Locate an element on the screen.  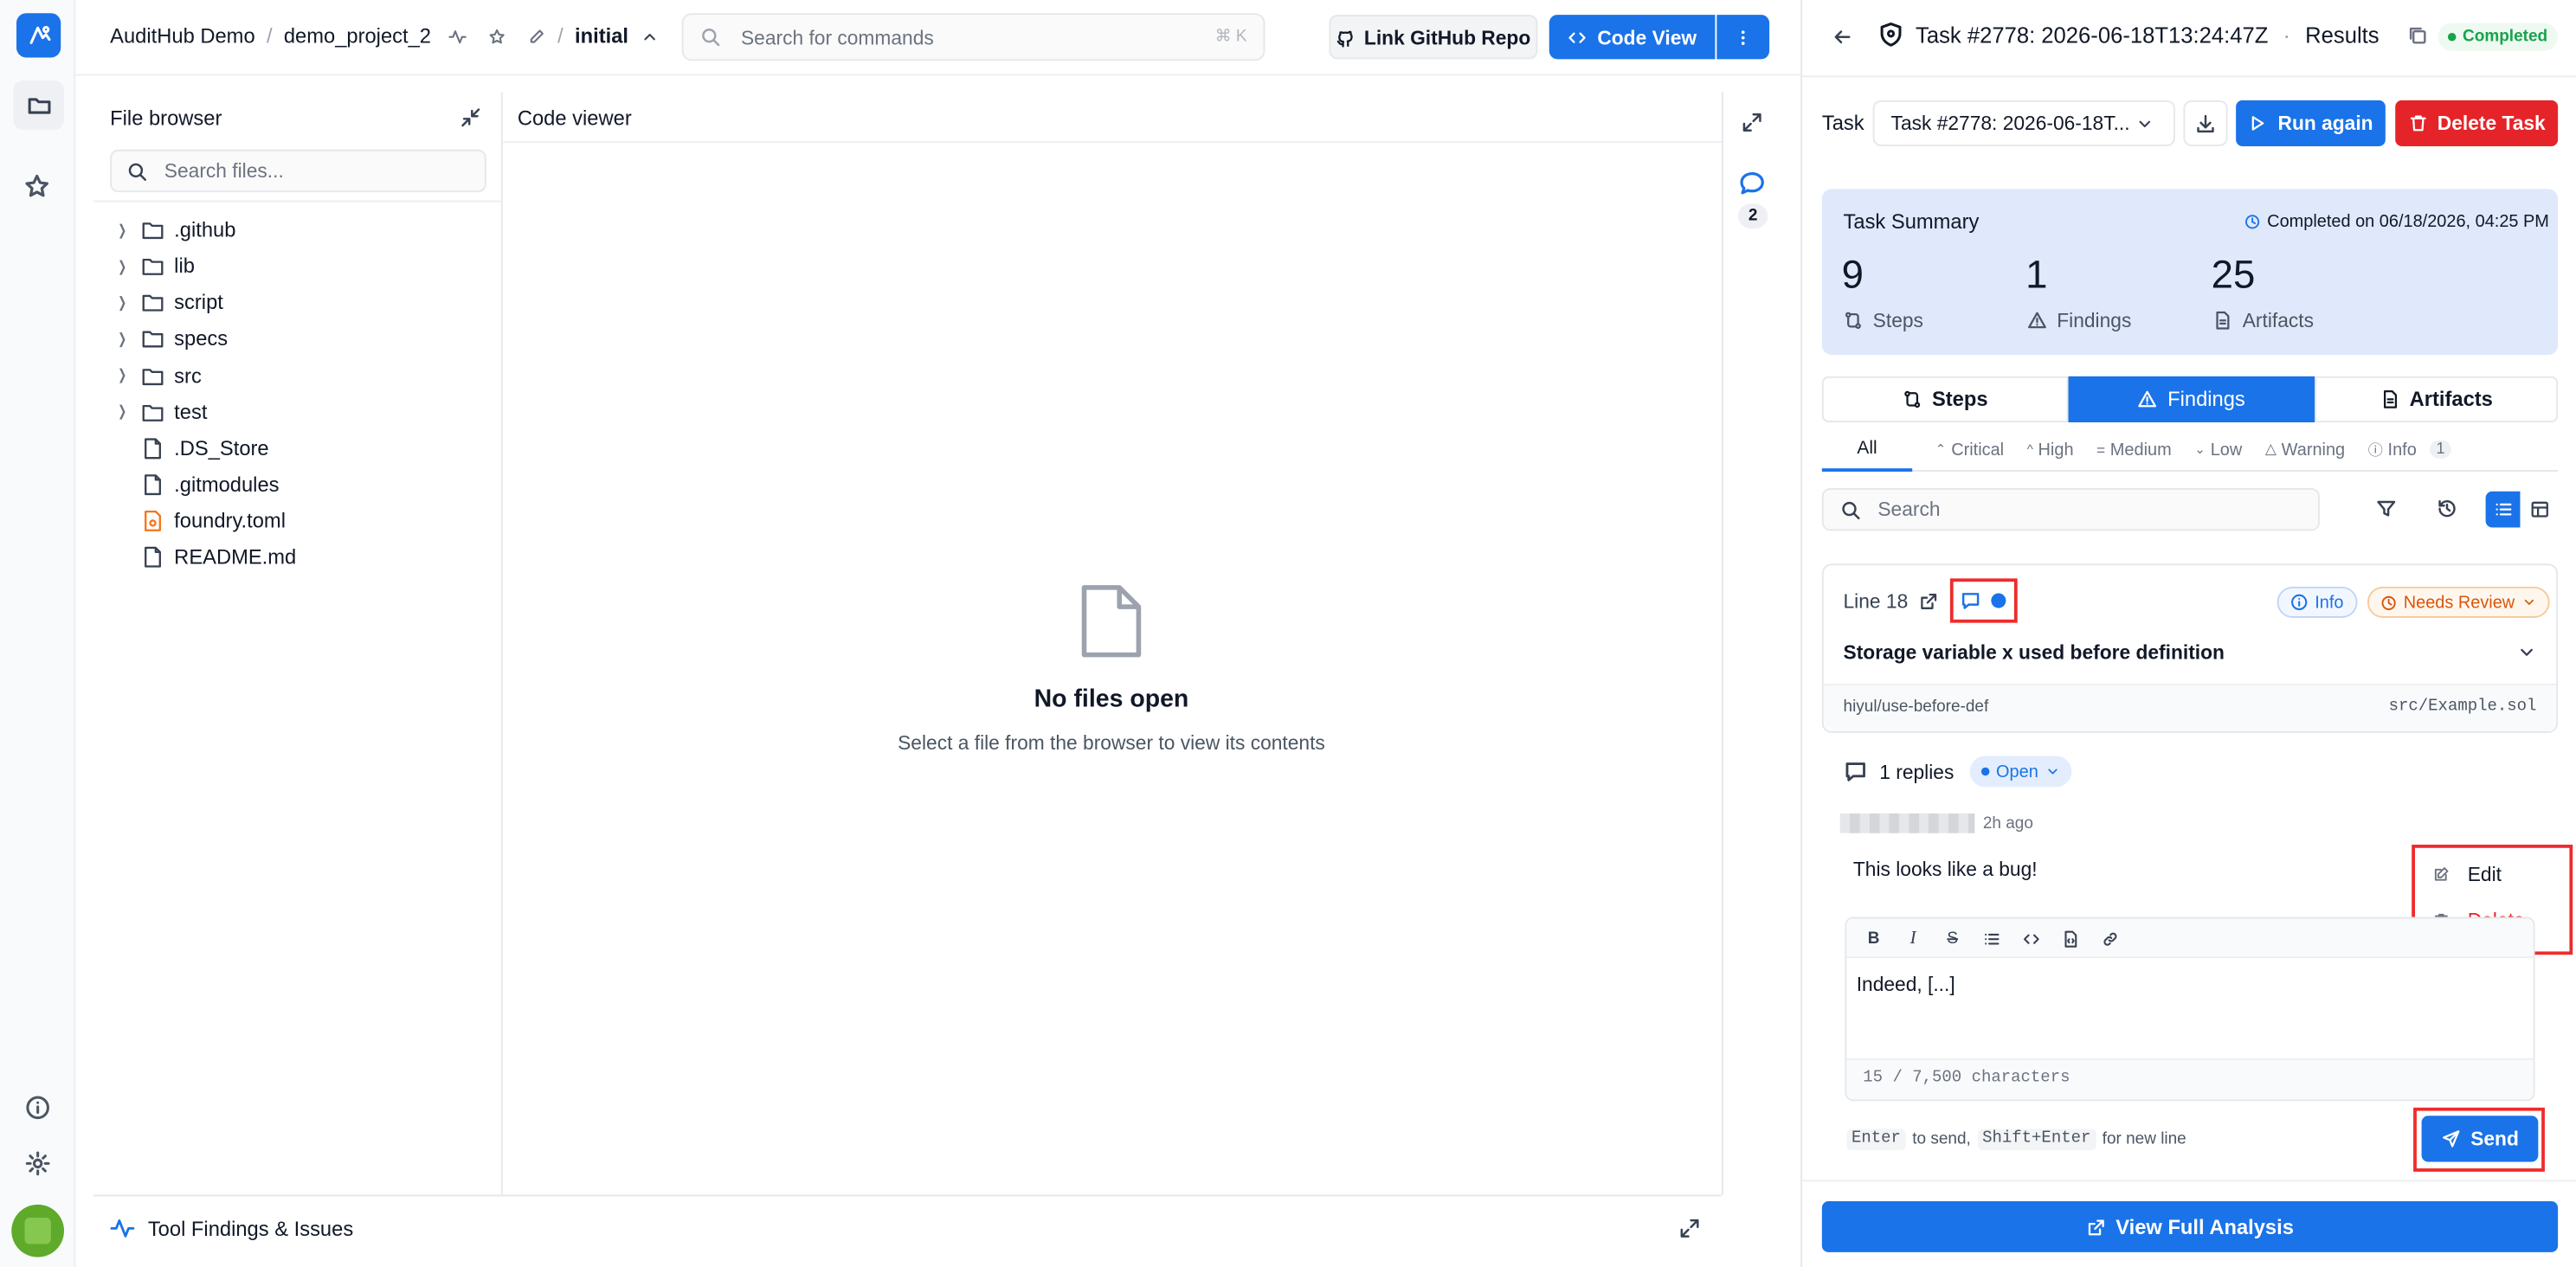
tab-steps: Steps is located at coordinates (1945, 399).